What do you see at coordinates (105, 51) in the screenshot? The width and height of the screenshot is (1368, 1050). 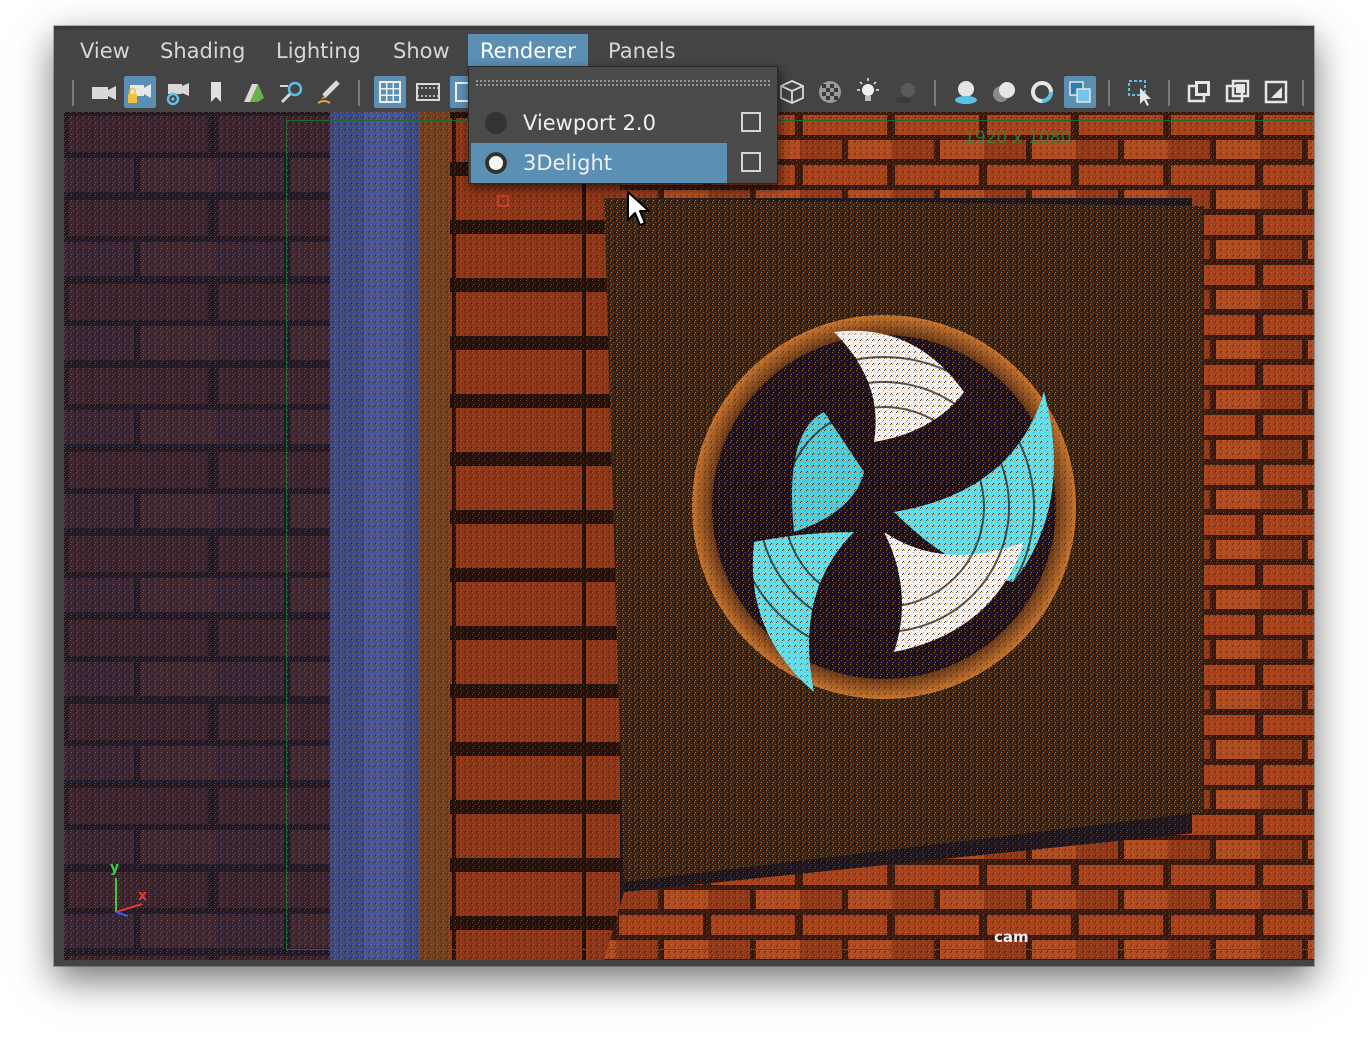 I see `menu-view: View` at bounding box center [105, 51].